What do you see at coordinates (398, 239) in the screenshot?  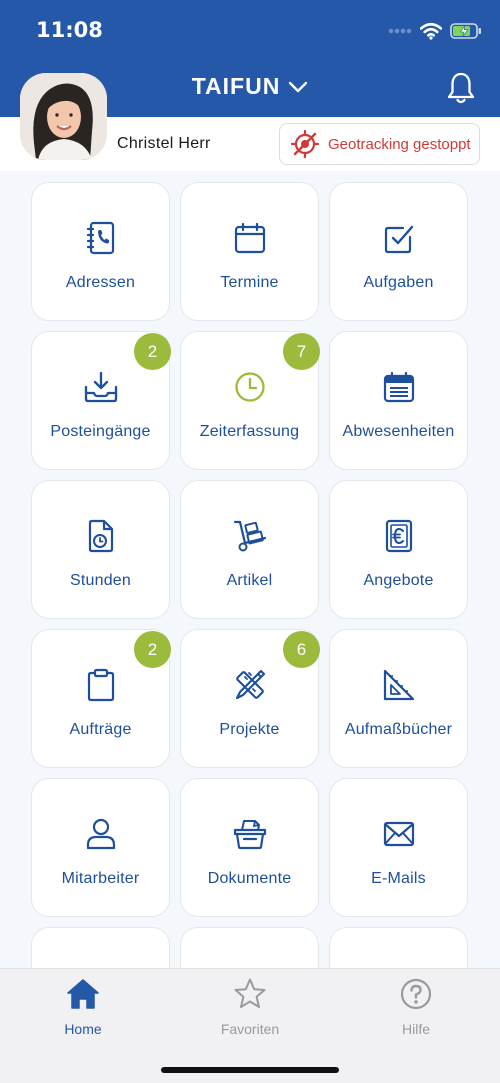 I see `checkbox-icon` at bounding box center [398, 239].